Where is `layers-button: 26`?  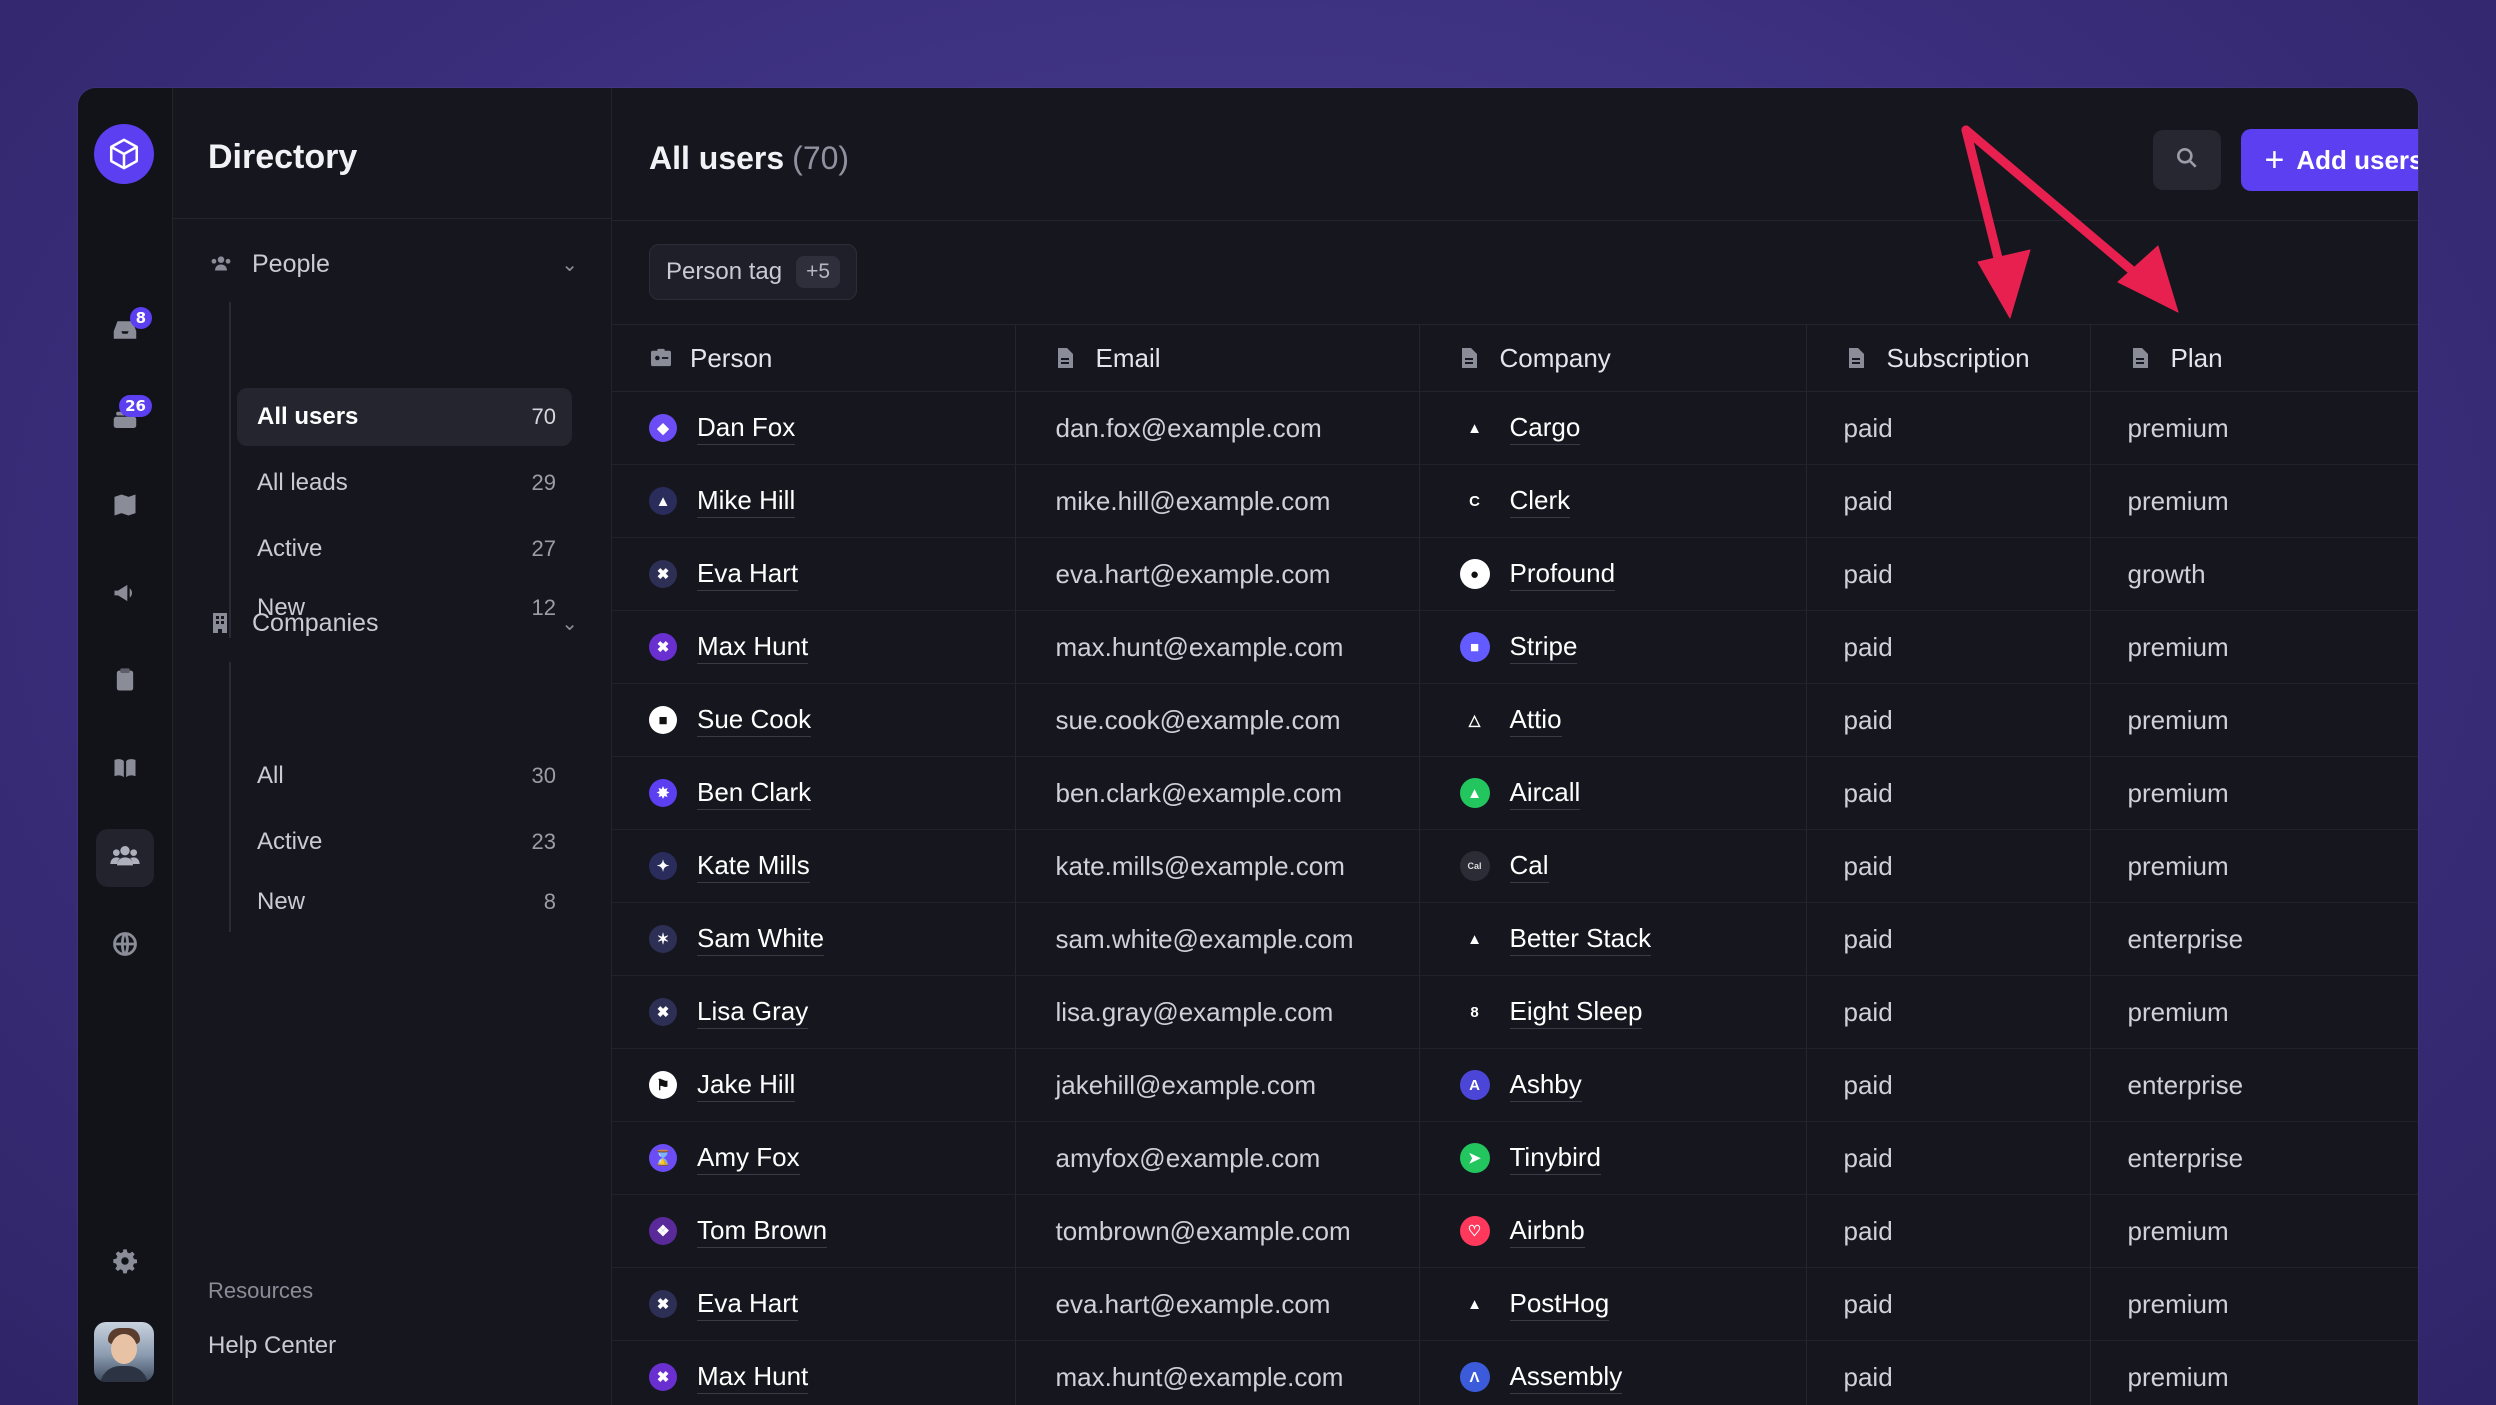
layers-button: 26 is located at coordinates (125, 420).